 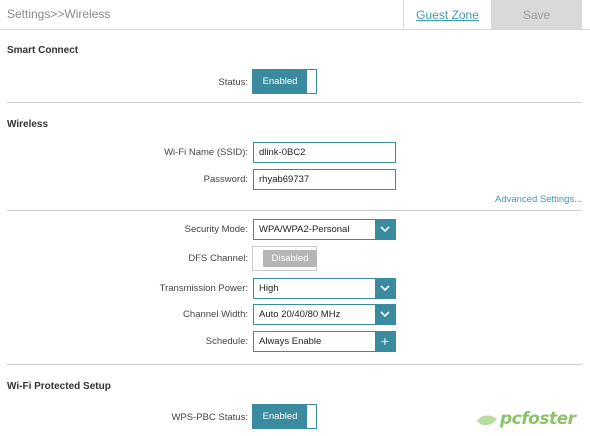 I want to click on wireless-heading: Wireless, so click(x=28, y=124).